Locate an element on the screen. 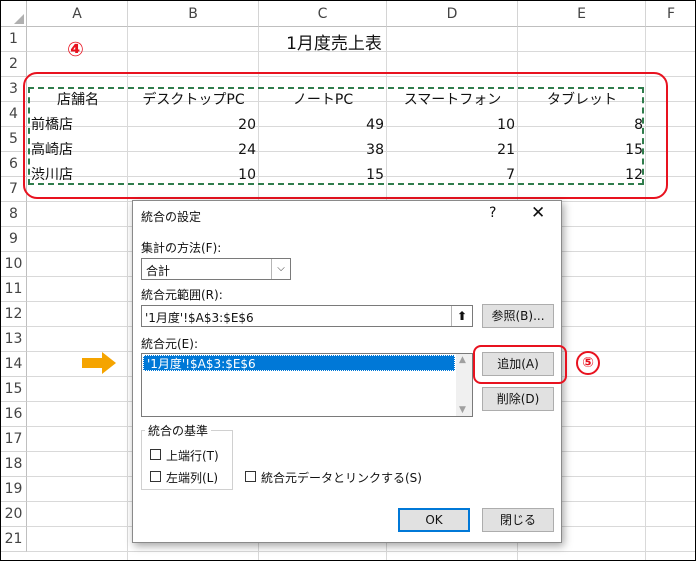 This screenshot has width=696, height=561. delete-button: 削除(D) is located at coordinates (518, 399).